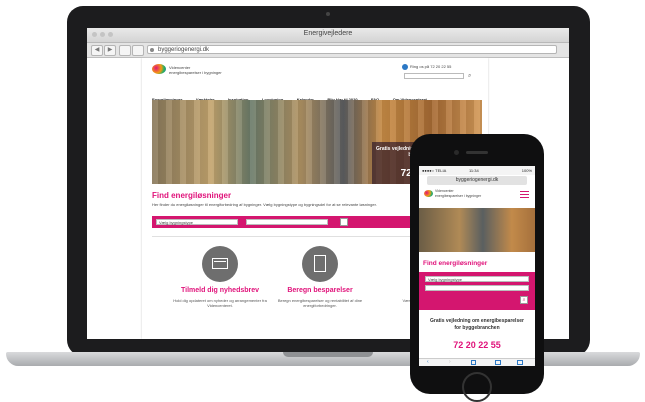  What do you see at coordinates (97, 50) in the screenshot?
I see `back-button: ◀` at bounding box center [97, 50].